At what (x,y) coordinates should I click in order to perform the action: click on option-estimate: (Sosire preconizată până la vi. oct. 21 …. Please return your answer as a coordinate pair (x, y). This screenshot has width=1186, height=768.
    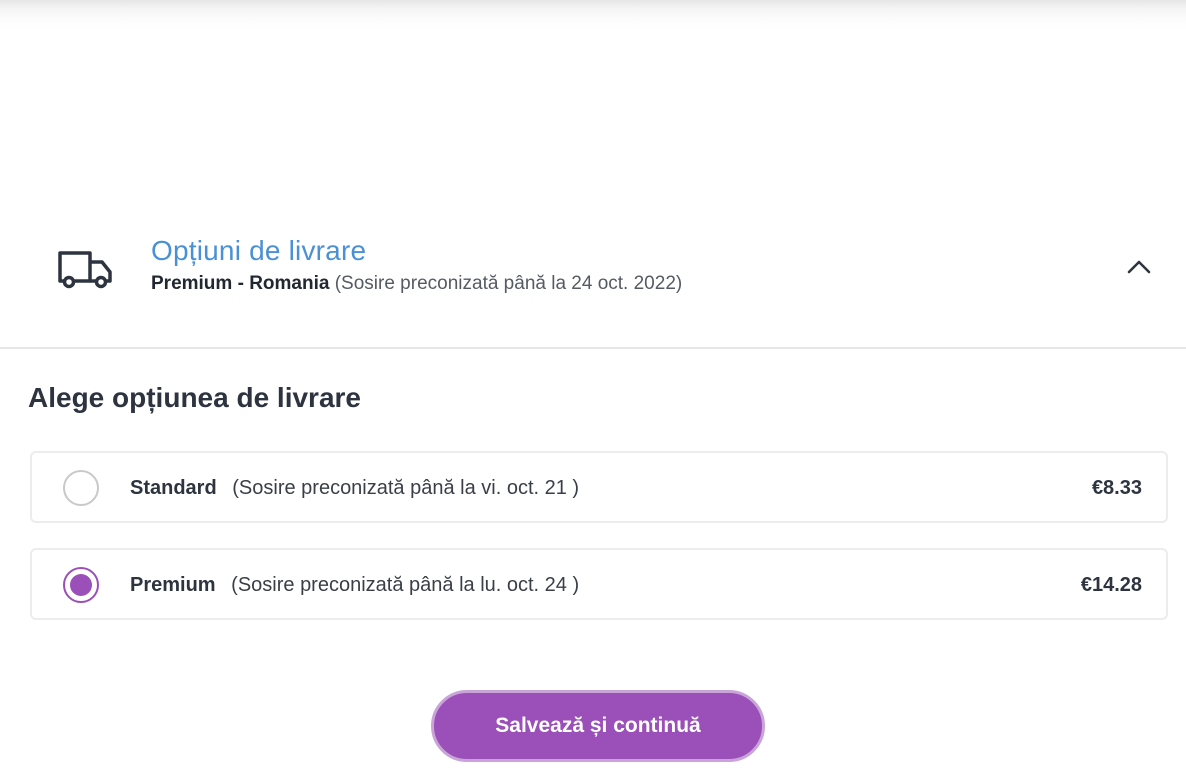
    Looking at the image, I should click on (406, 488).